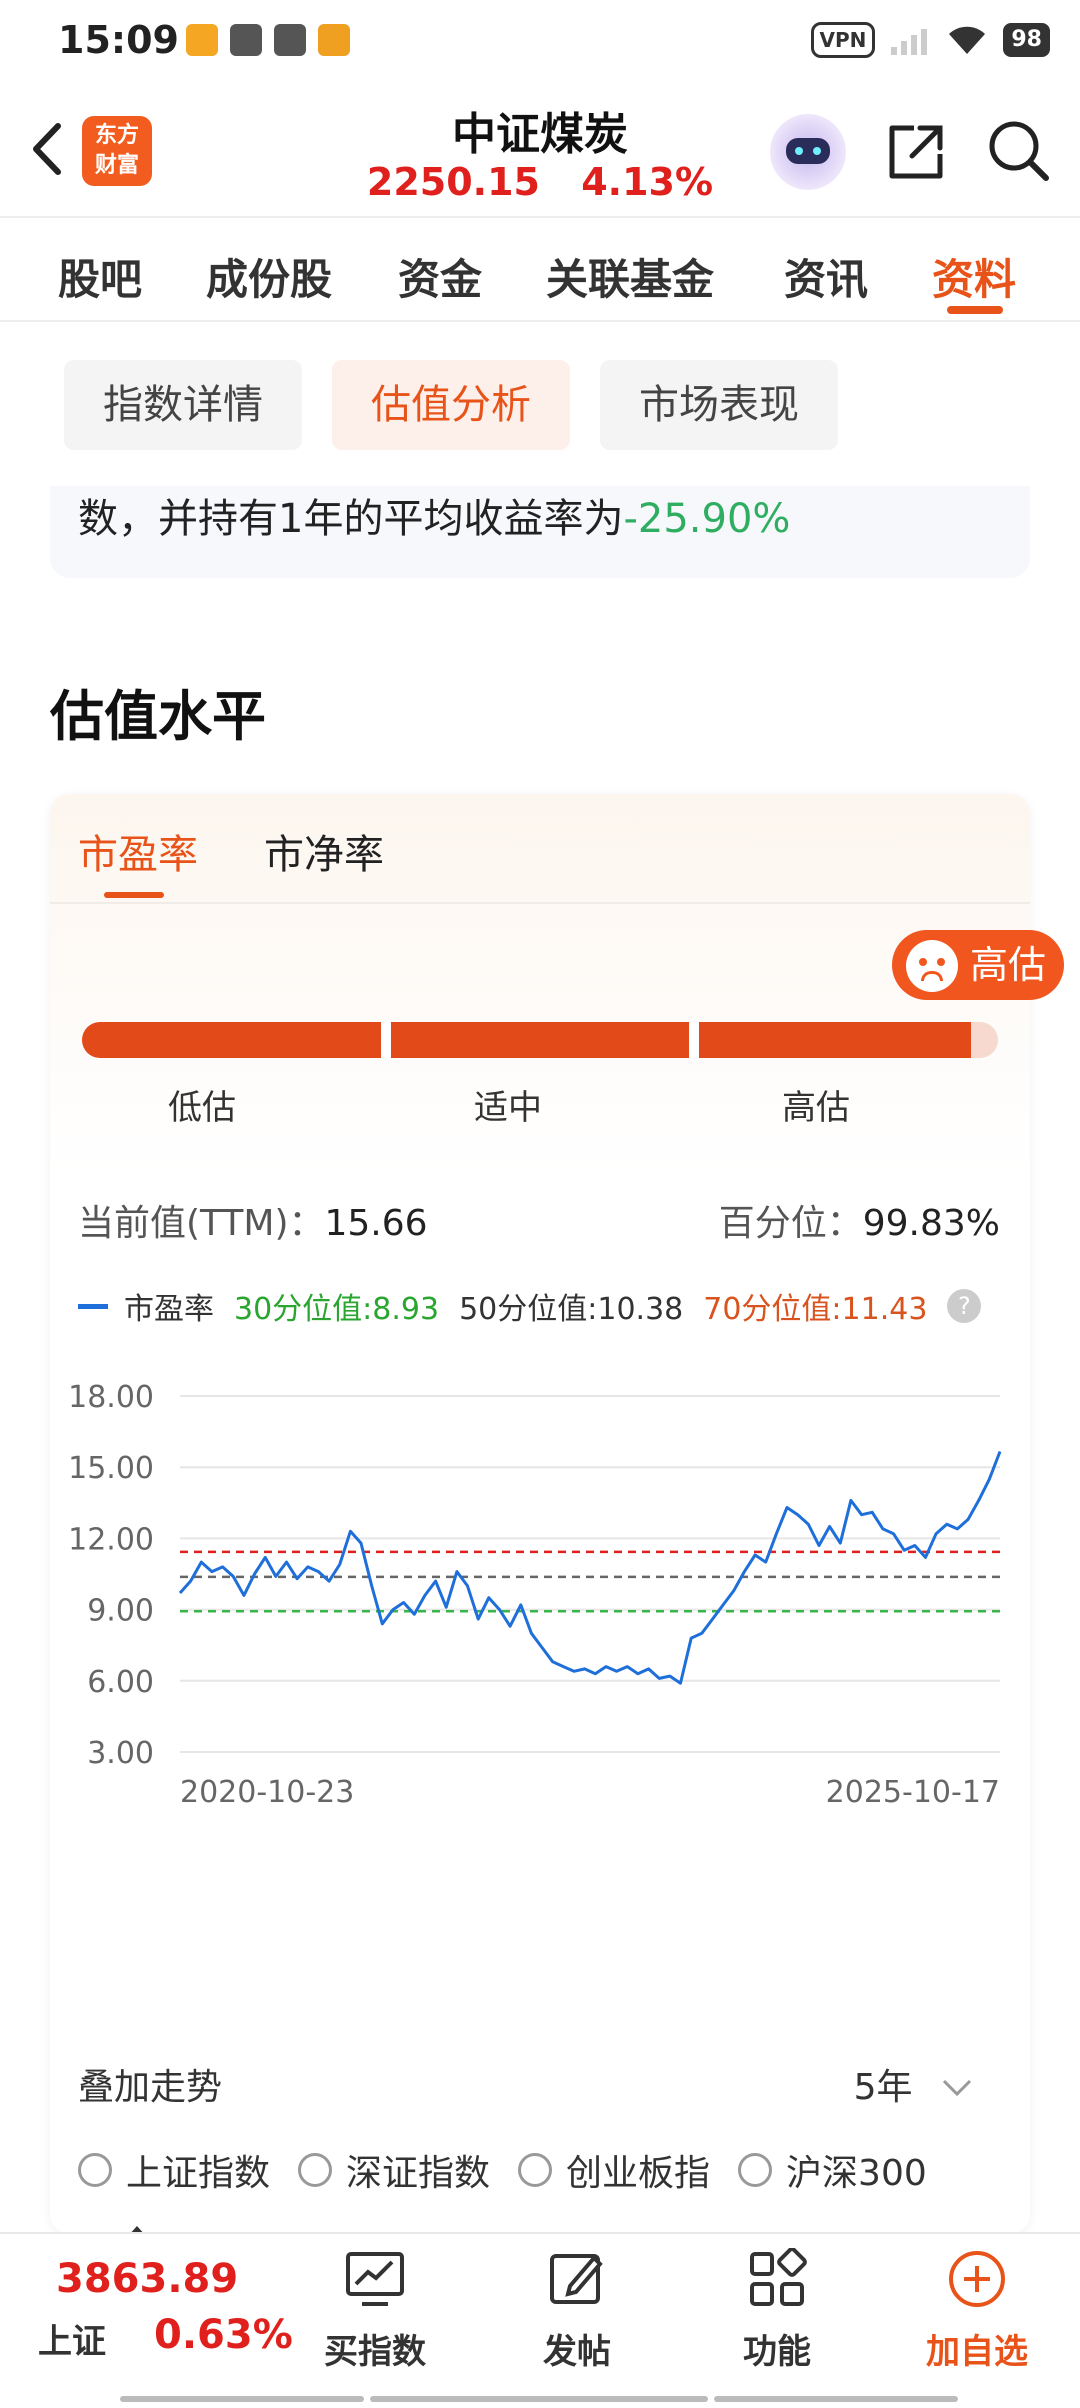 Image resolution: width=1080 pixels, height=2408 pixels. What do you see at coordinates (453, 182) in the screenshot?
I see `index-price: 2250.15` at bounding box center [453, 182].